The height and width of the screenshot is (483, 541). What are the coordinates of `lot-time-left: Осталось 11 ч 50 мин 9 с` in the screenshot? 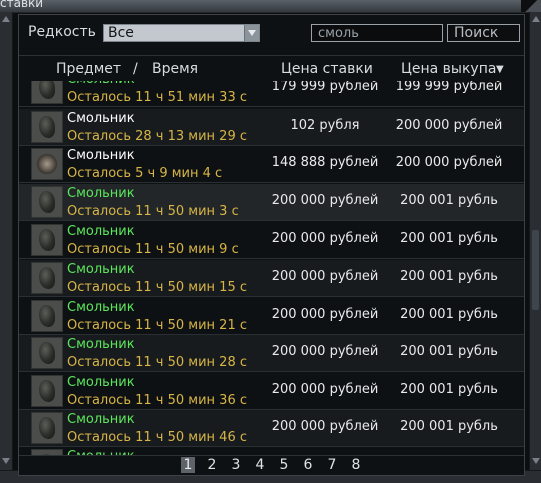 It's located at (153, 249).